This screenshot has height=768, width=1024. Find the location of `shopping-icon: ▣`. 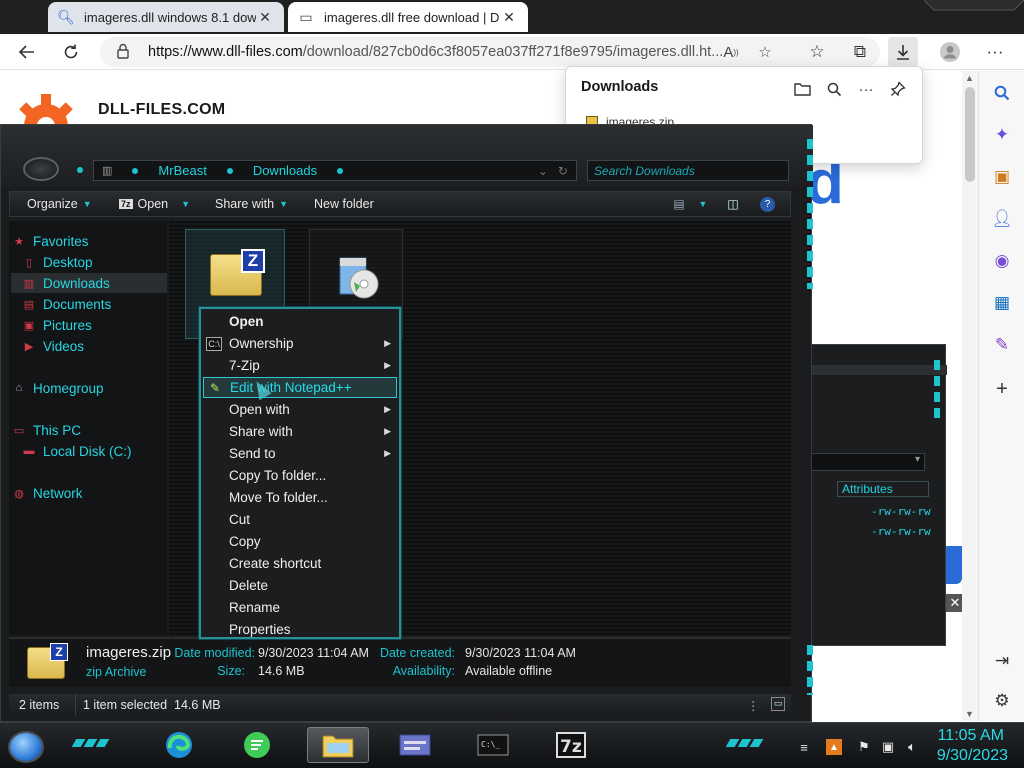

shopping-icon: ▣ is located at coordinates (1002, 177).